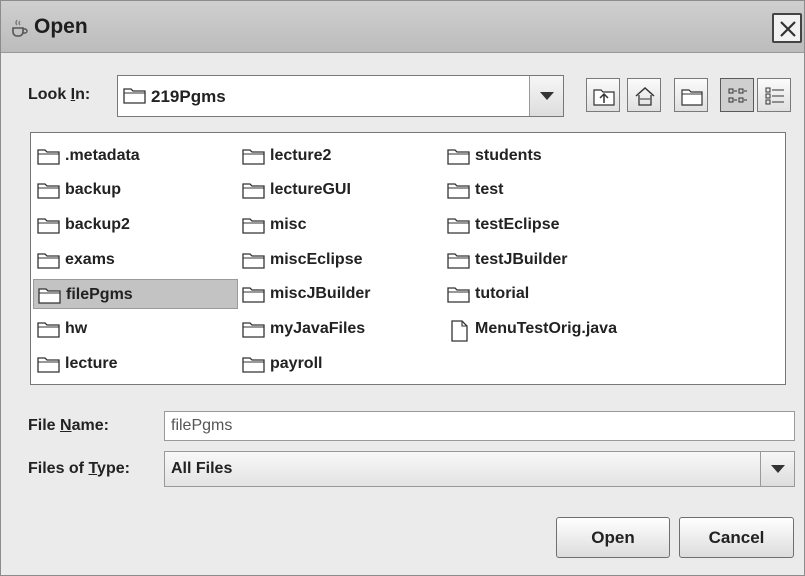 This screenshot has height=576, width=805. Describe the element at coordinates (59, 94) in the screenshot. I see `look-in-label: Look In:` at that location.